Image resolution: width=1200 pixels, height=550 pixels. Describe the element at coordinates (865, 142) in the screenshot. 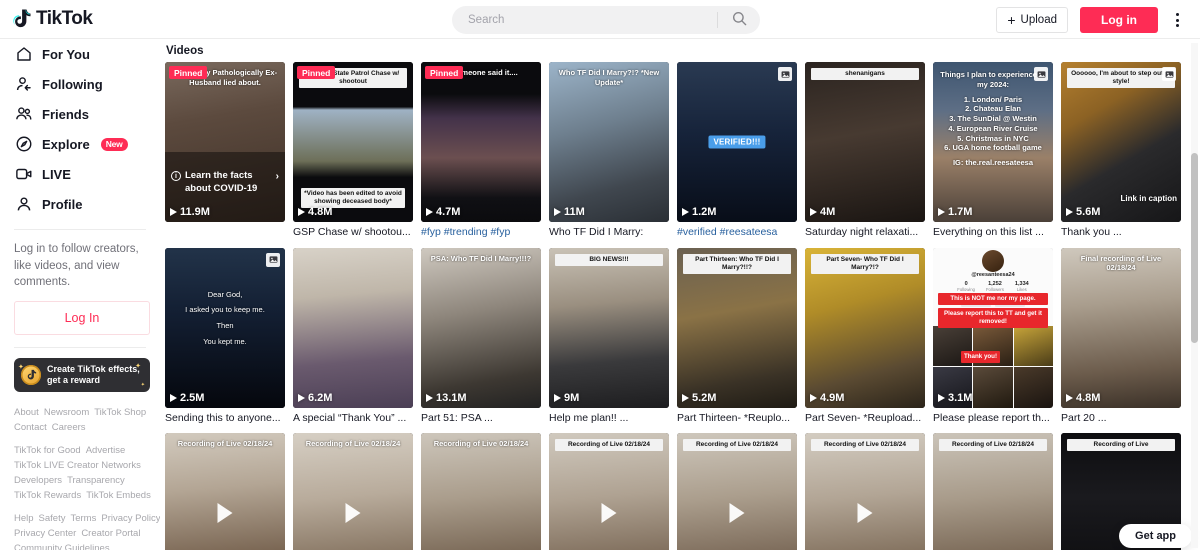

I see `video-thumbnail: shenanigans 4M` at that location.